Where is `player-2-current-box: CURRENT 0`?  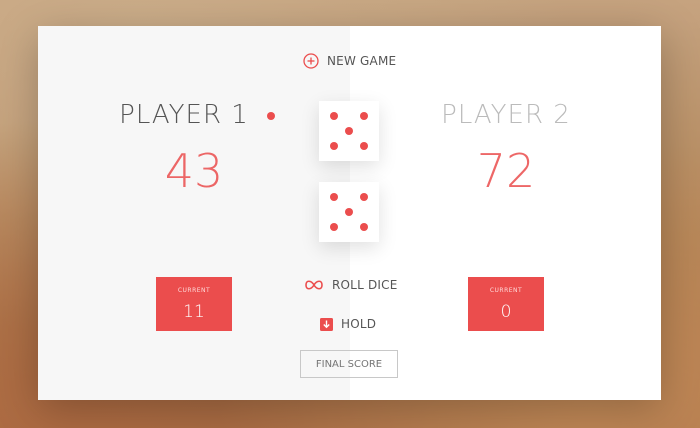 player-2-current-box: CURRENT 0 is located at coordinates (506, 304).